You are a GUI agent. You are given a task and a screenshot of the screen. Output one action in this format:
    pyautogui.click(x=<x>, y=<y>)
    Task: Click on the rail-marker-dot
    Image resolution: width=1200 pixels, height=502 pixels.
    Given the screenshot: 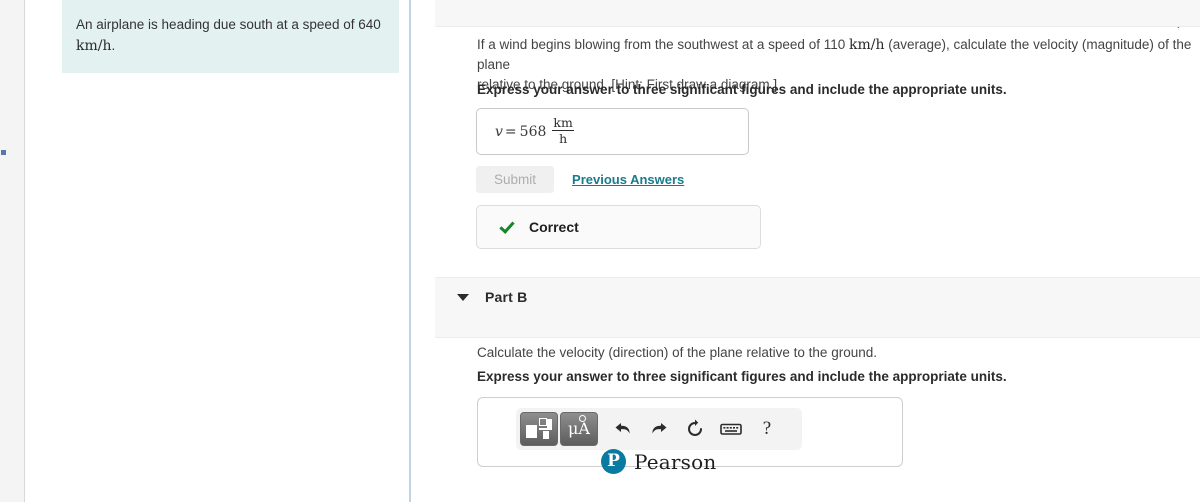 What is the action you would take?
    pyautogui.click(x=3, y=152)
    